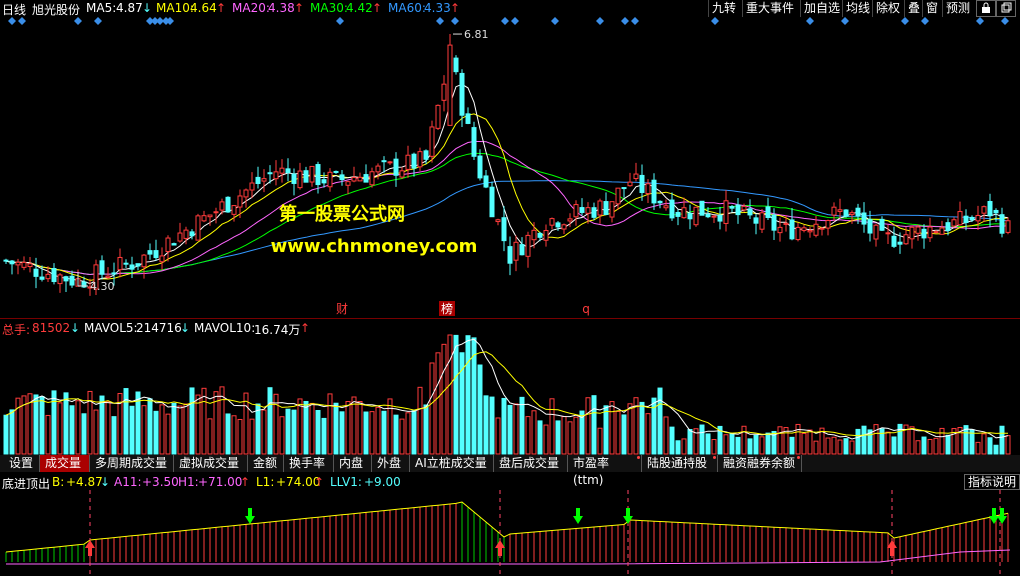 This screenshot has width=1020, height=576. What do you see at coordinates (105, 482) in the screenshot?
I see `b-arrow: ↓` at bounding box center [105, 482].